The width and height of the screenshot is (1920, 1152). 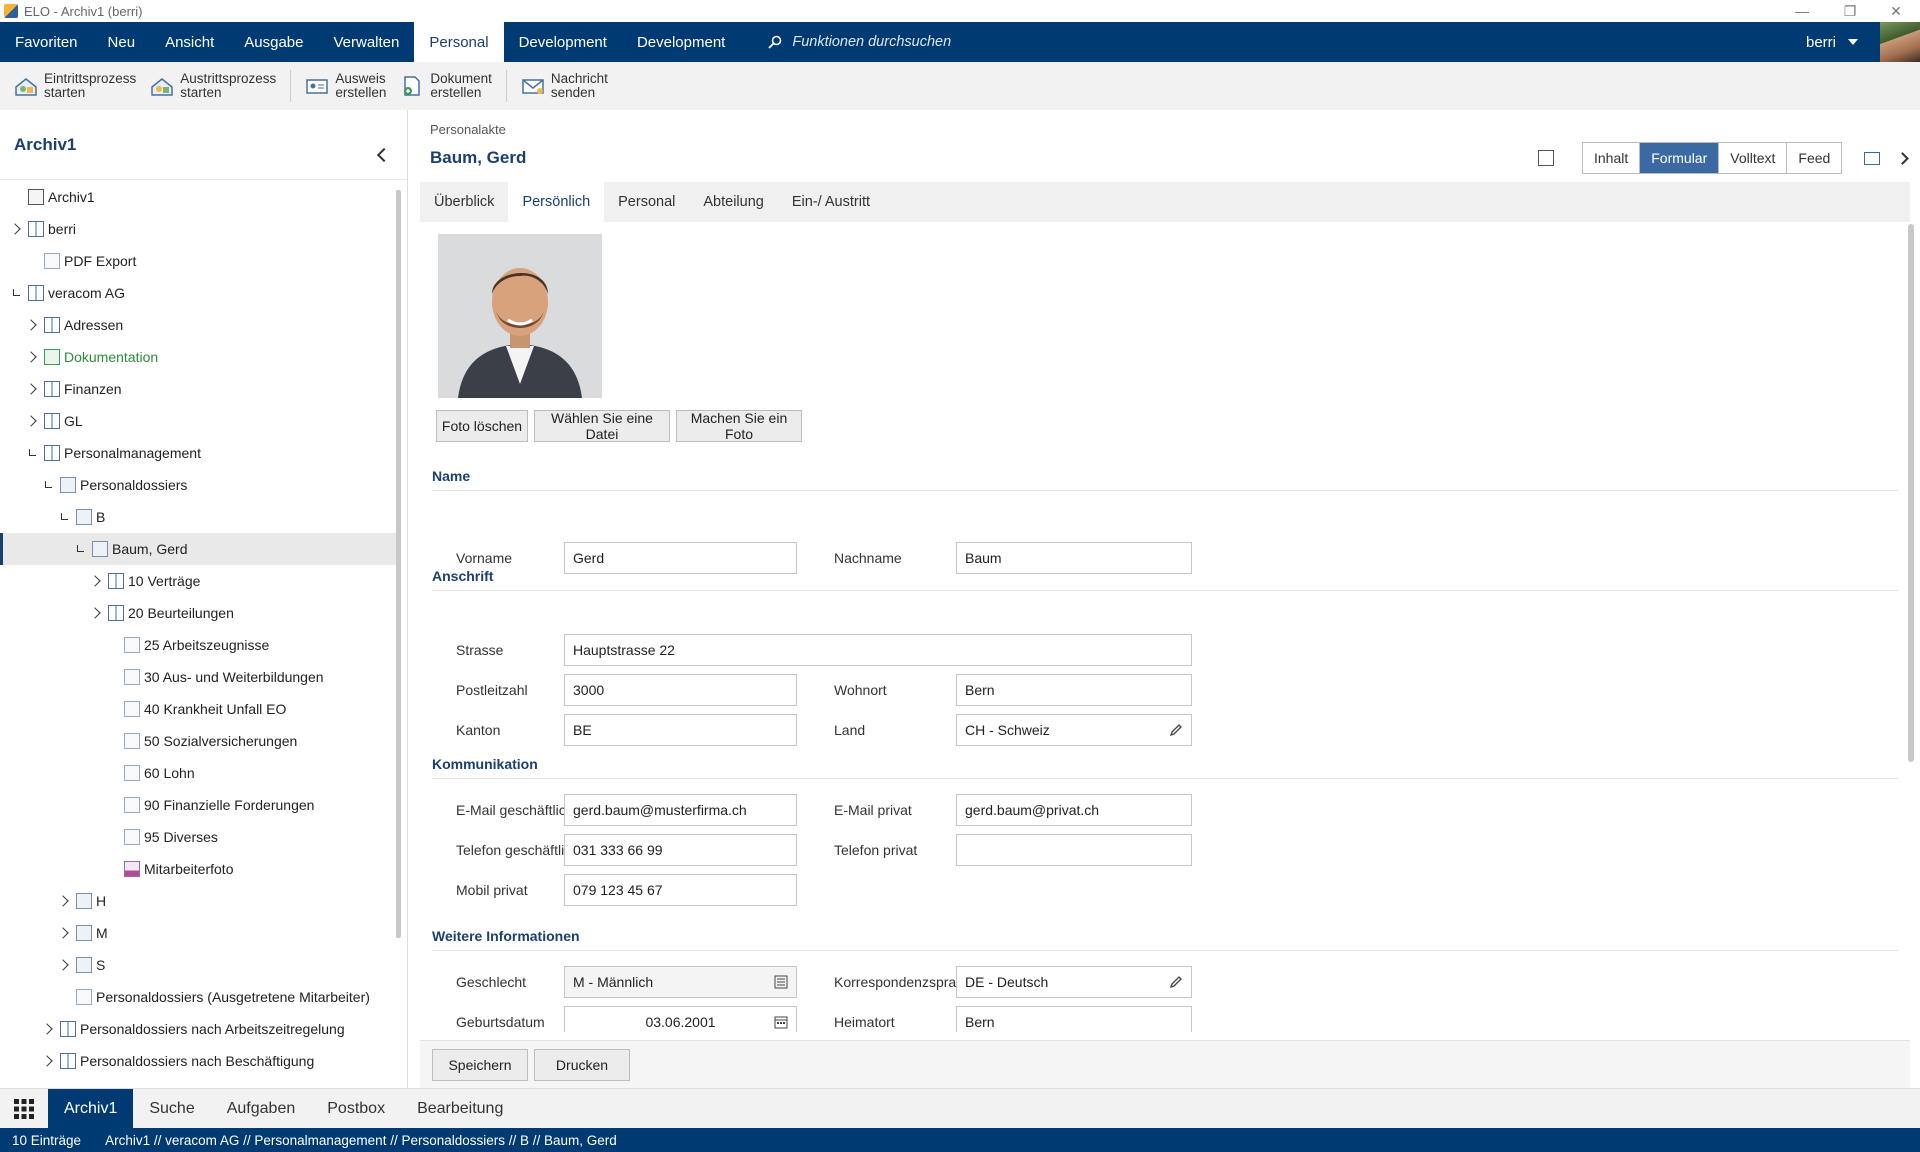 I want to click on view-tab-feed: Feed, so click(x=1814, y=158).